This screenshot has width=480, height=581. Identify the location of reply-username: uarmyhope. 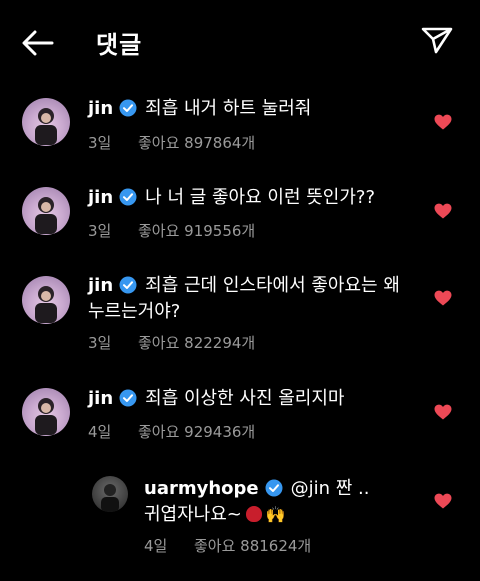
(201, 488).